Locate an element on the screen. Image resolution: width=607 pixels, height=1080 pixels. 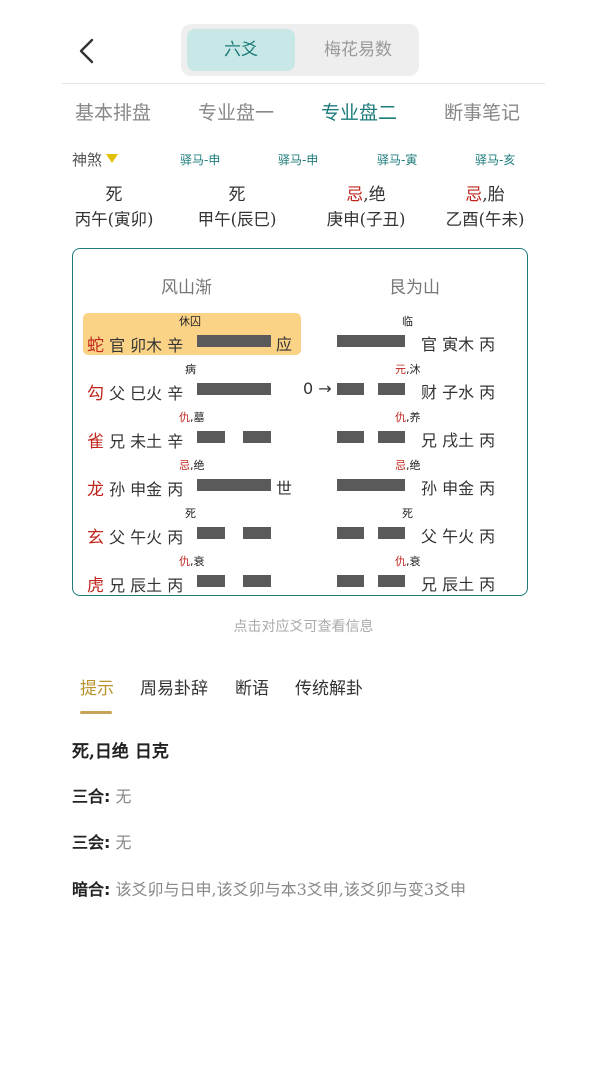
yima-month: 驿马-申 is located at coordinates (298, 160).